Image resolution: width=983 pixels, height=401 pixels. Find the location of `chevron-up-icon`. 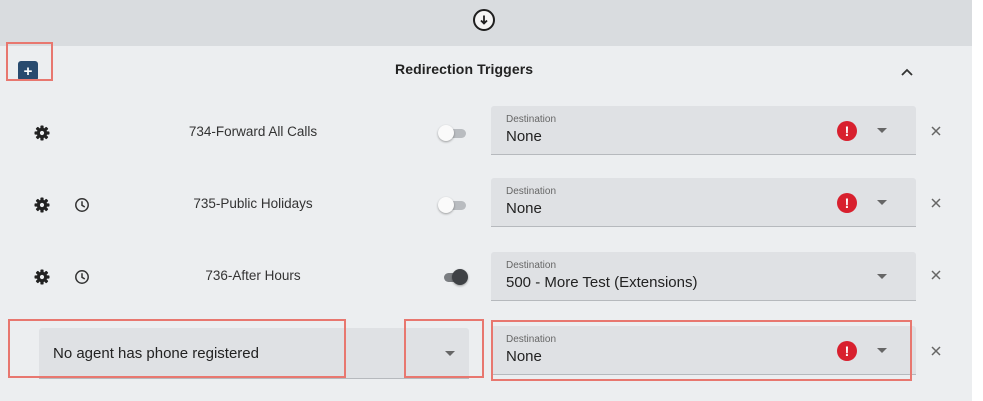

chevron-up-icon is located at coordinates (907, 72).